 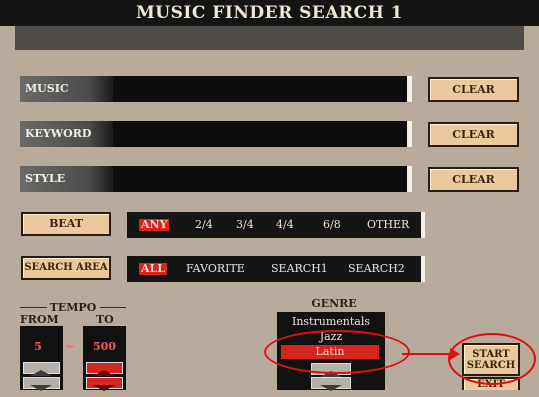 What do you see at coordinates (331, 322) in the screenshot?
I see `genre-item-instrumentals: Instrumentals` at bounding box center [331, 322].